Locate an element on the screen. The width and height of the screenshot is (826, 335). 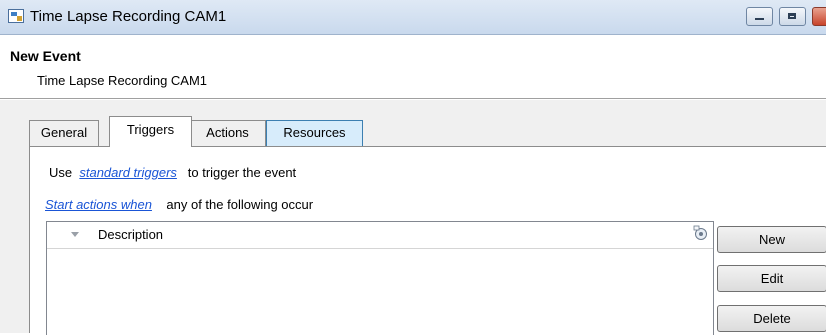
edit-button: Edit is located at coordinates (771, 278).